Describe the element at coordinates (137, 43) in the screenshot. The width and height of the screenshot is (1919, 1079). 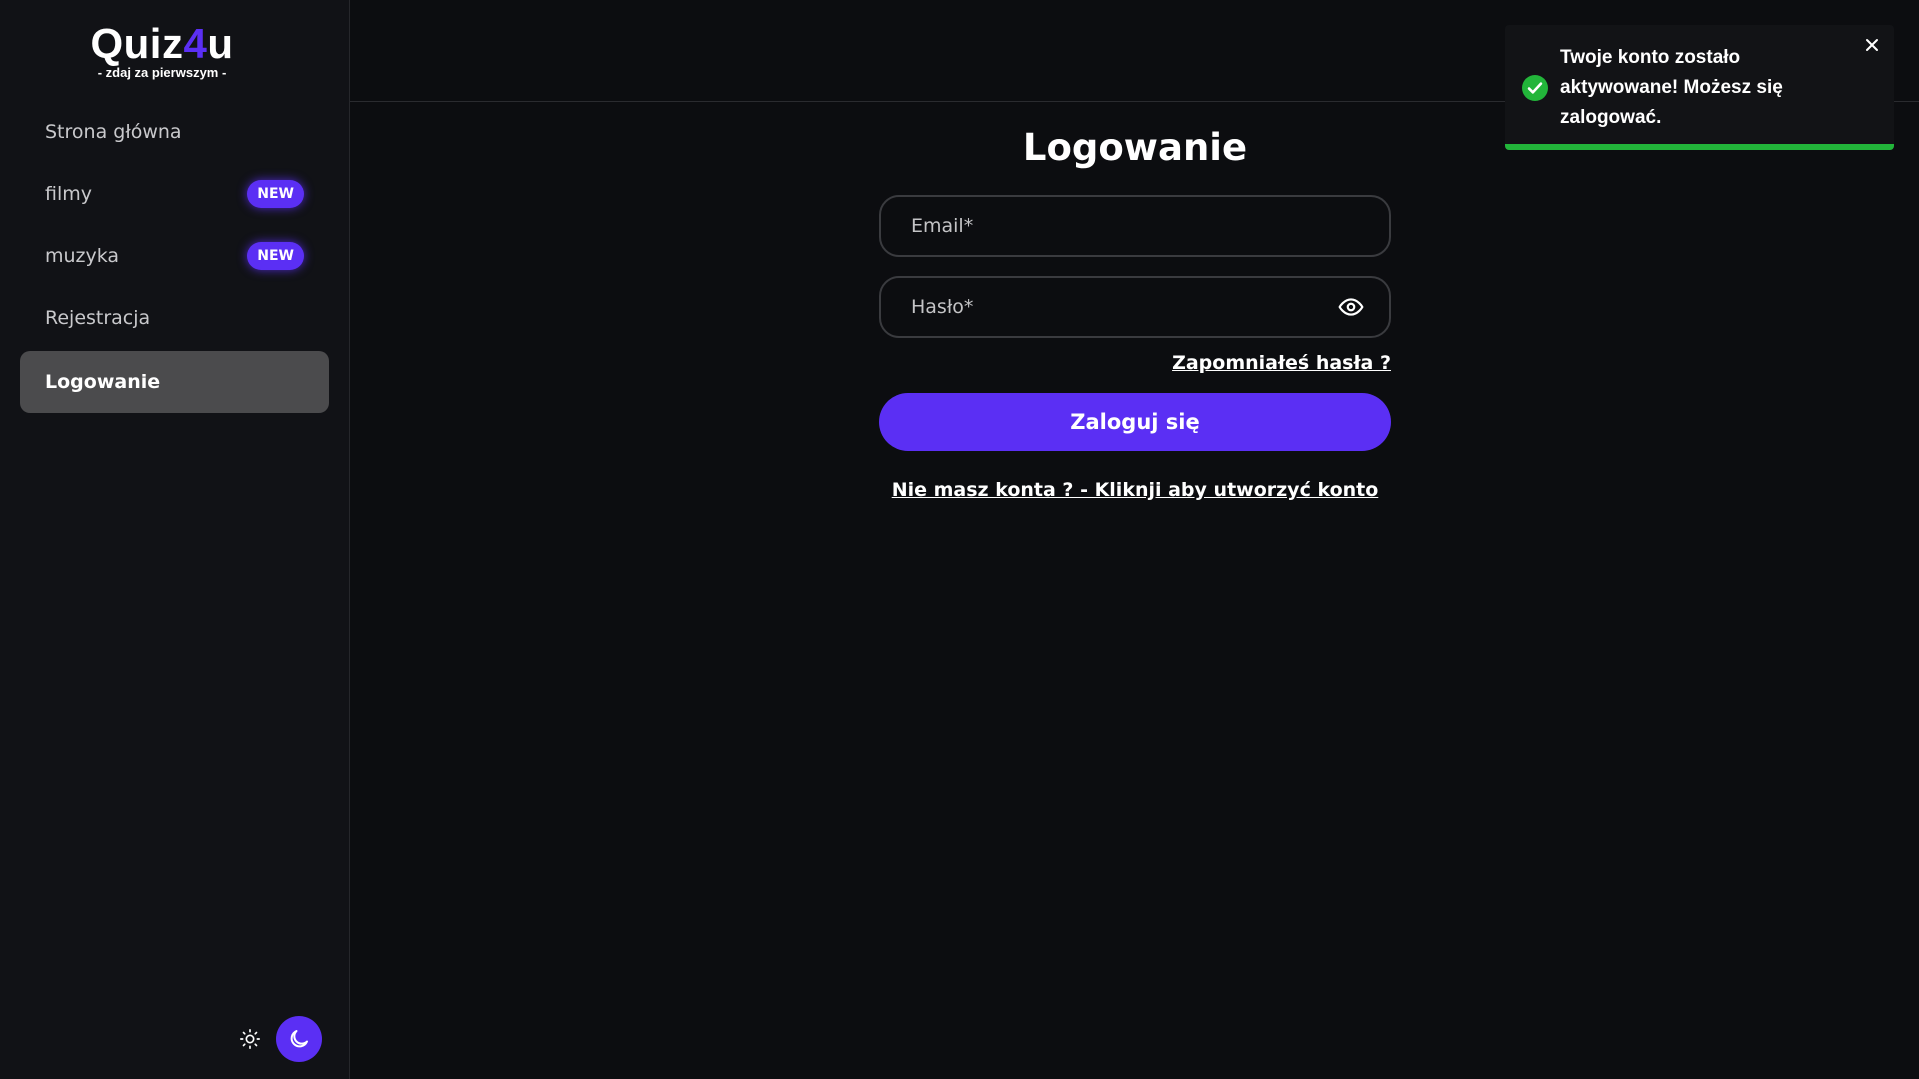
I see `logo-title-part1: Quiz` at that location.